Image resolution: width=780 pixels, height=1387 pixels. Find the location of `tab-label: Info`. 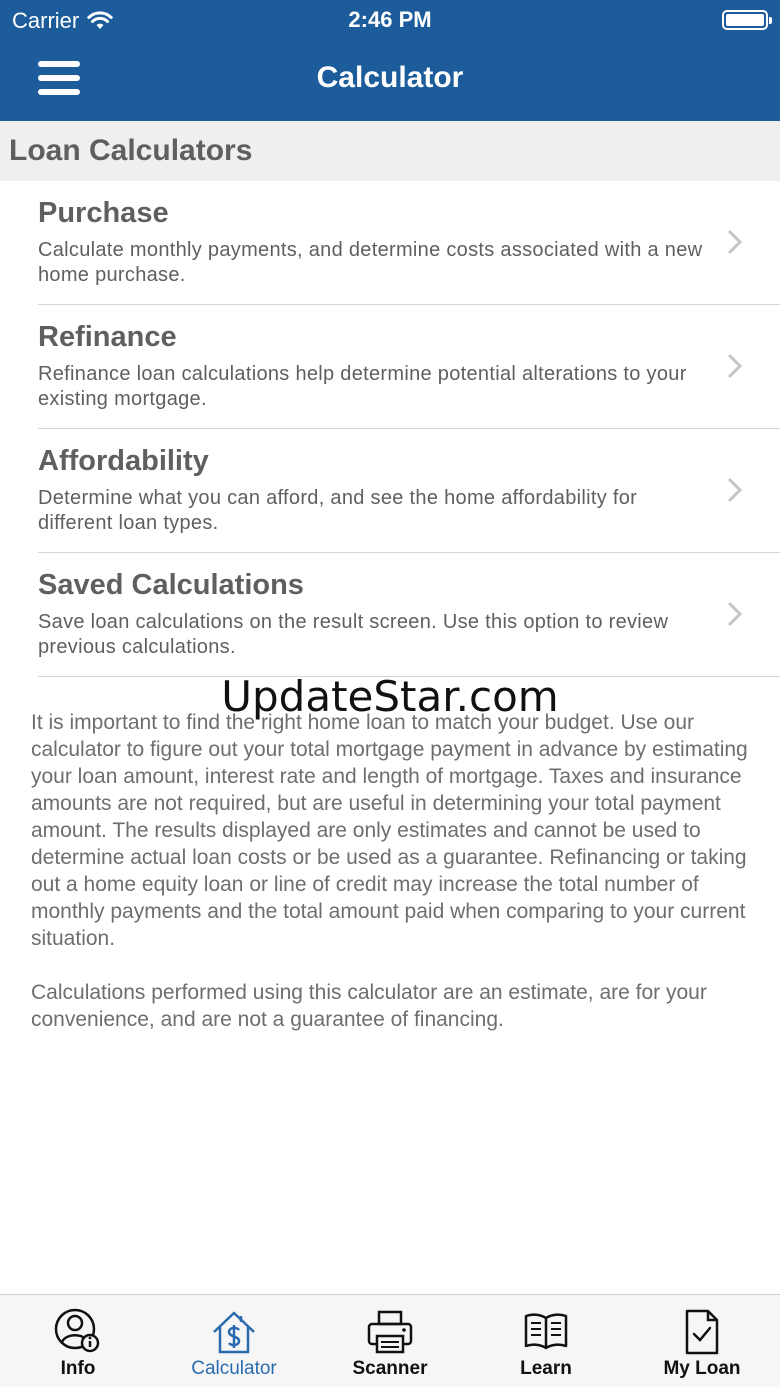

tab-label: Info is located at coordinates (78, 1368).